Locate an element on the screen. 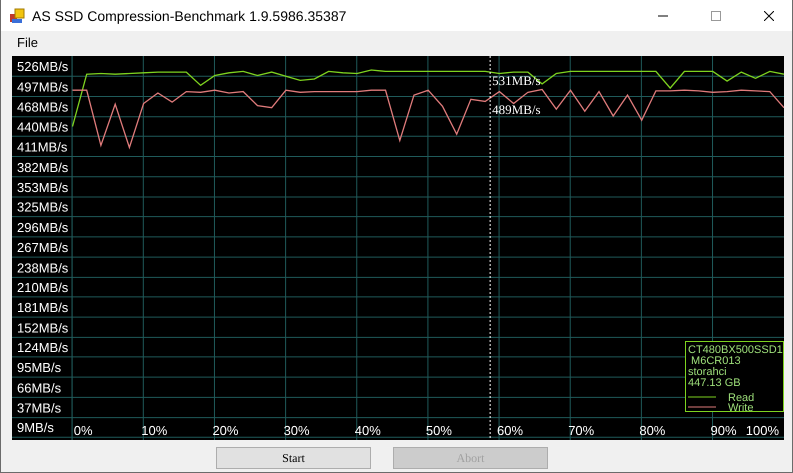 The image size is (793, 473). drive-info: CT480BX500SSD1 is located at coordinates (735, 350).